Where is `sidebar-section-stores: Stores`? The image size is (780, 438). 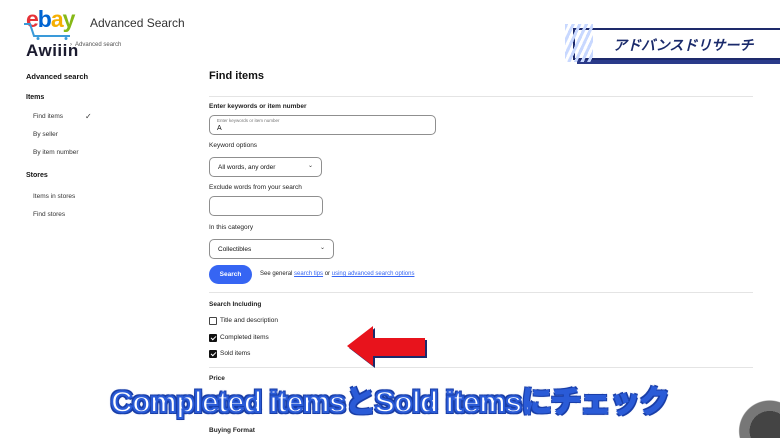 sidebar-section-stores: Stores is located at coordinates (37, 175).